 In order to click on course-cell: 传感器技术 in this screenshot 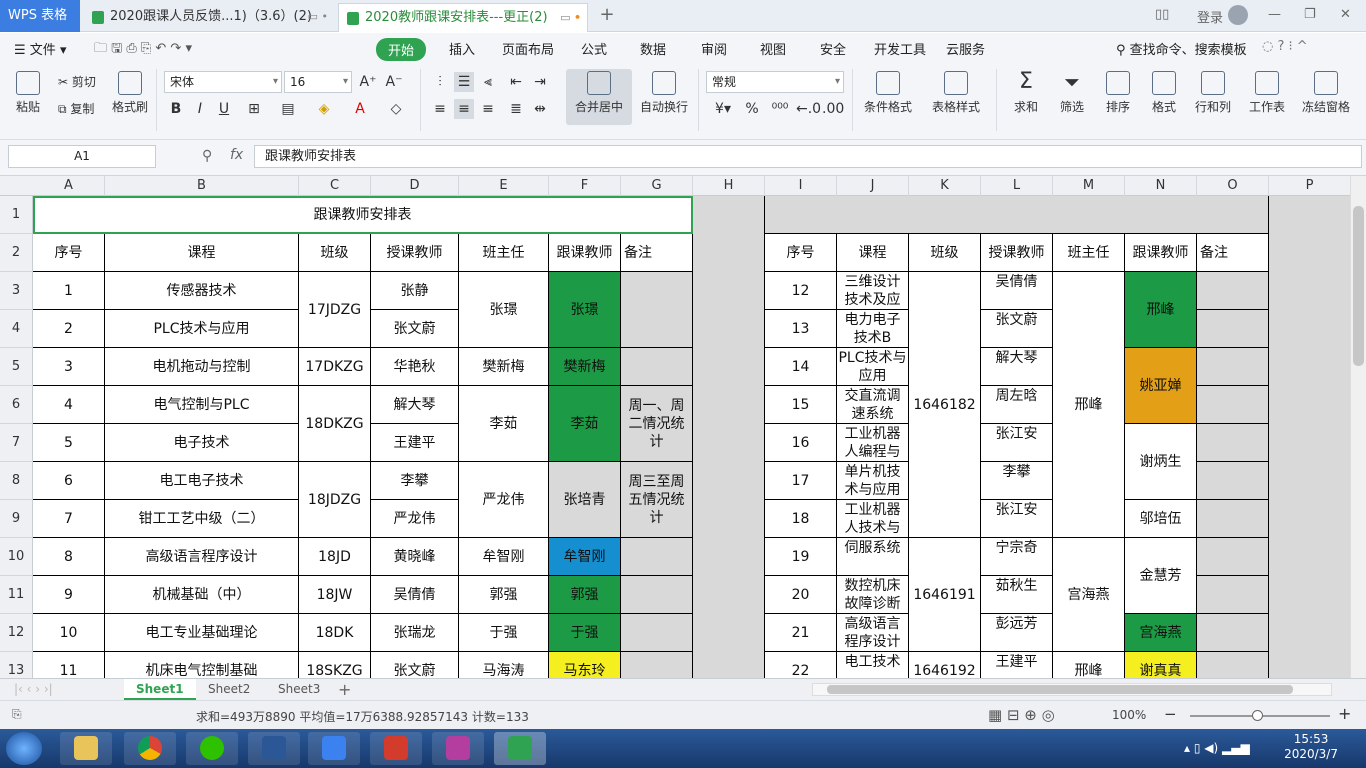, I will do `click(202, 291)`.